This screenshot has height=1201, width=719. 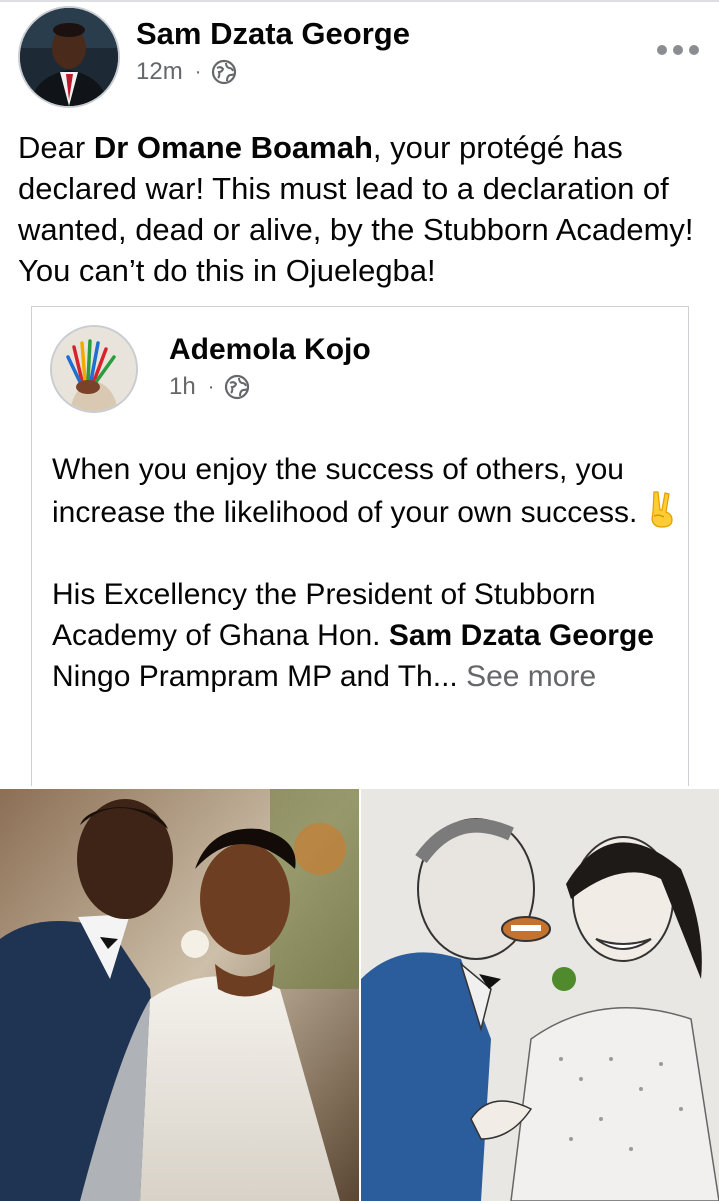 I want to click on victory-hand-icon, so click(x=662, y=509).